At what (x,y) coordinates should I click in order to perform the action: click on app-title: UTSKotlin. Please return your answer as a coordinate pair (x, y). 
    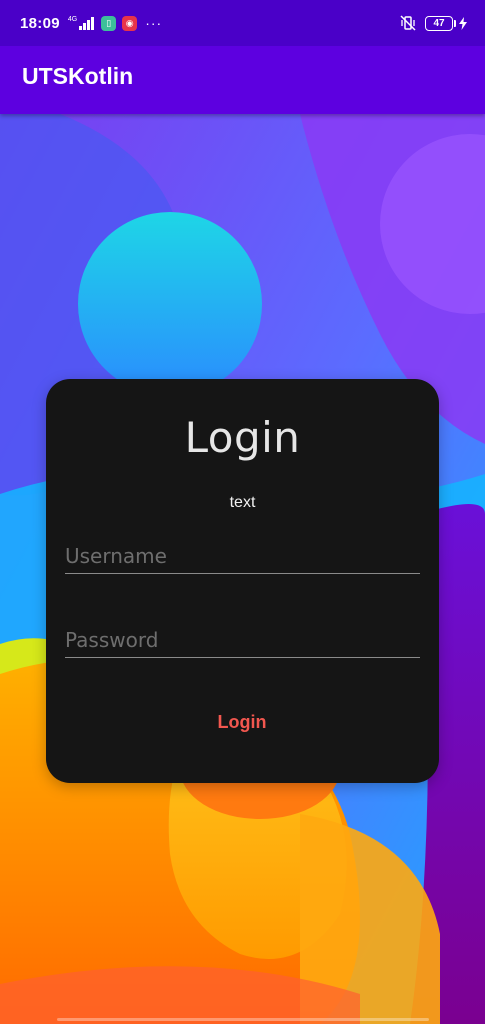
    Looking at the image, I should click on (78, 76).